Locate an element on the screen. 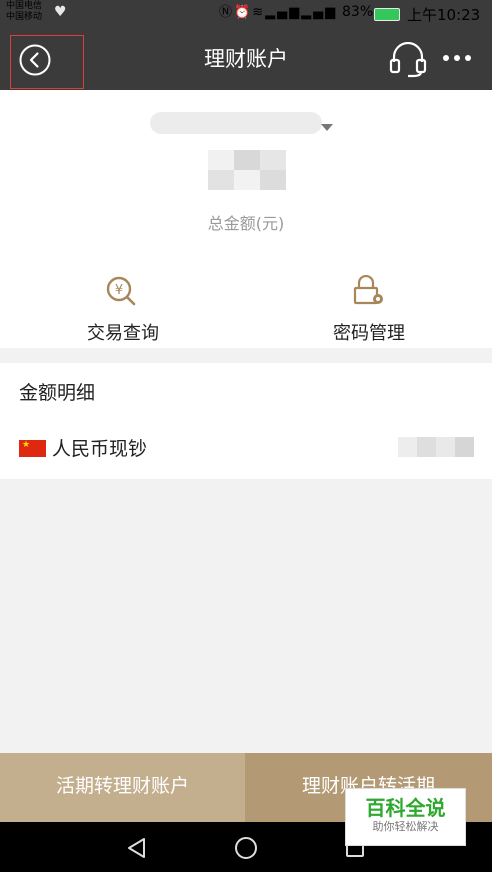 This screenshot has width=492, height=872. china-flag-icon: ★ is located at coordinates (32, 448).